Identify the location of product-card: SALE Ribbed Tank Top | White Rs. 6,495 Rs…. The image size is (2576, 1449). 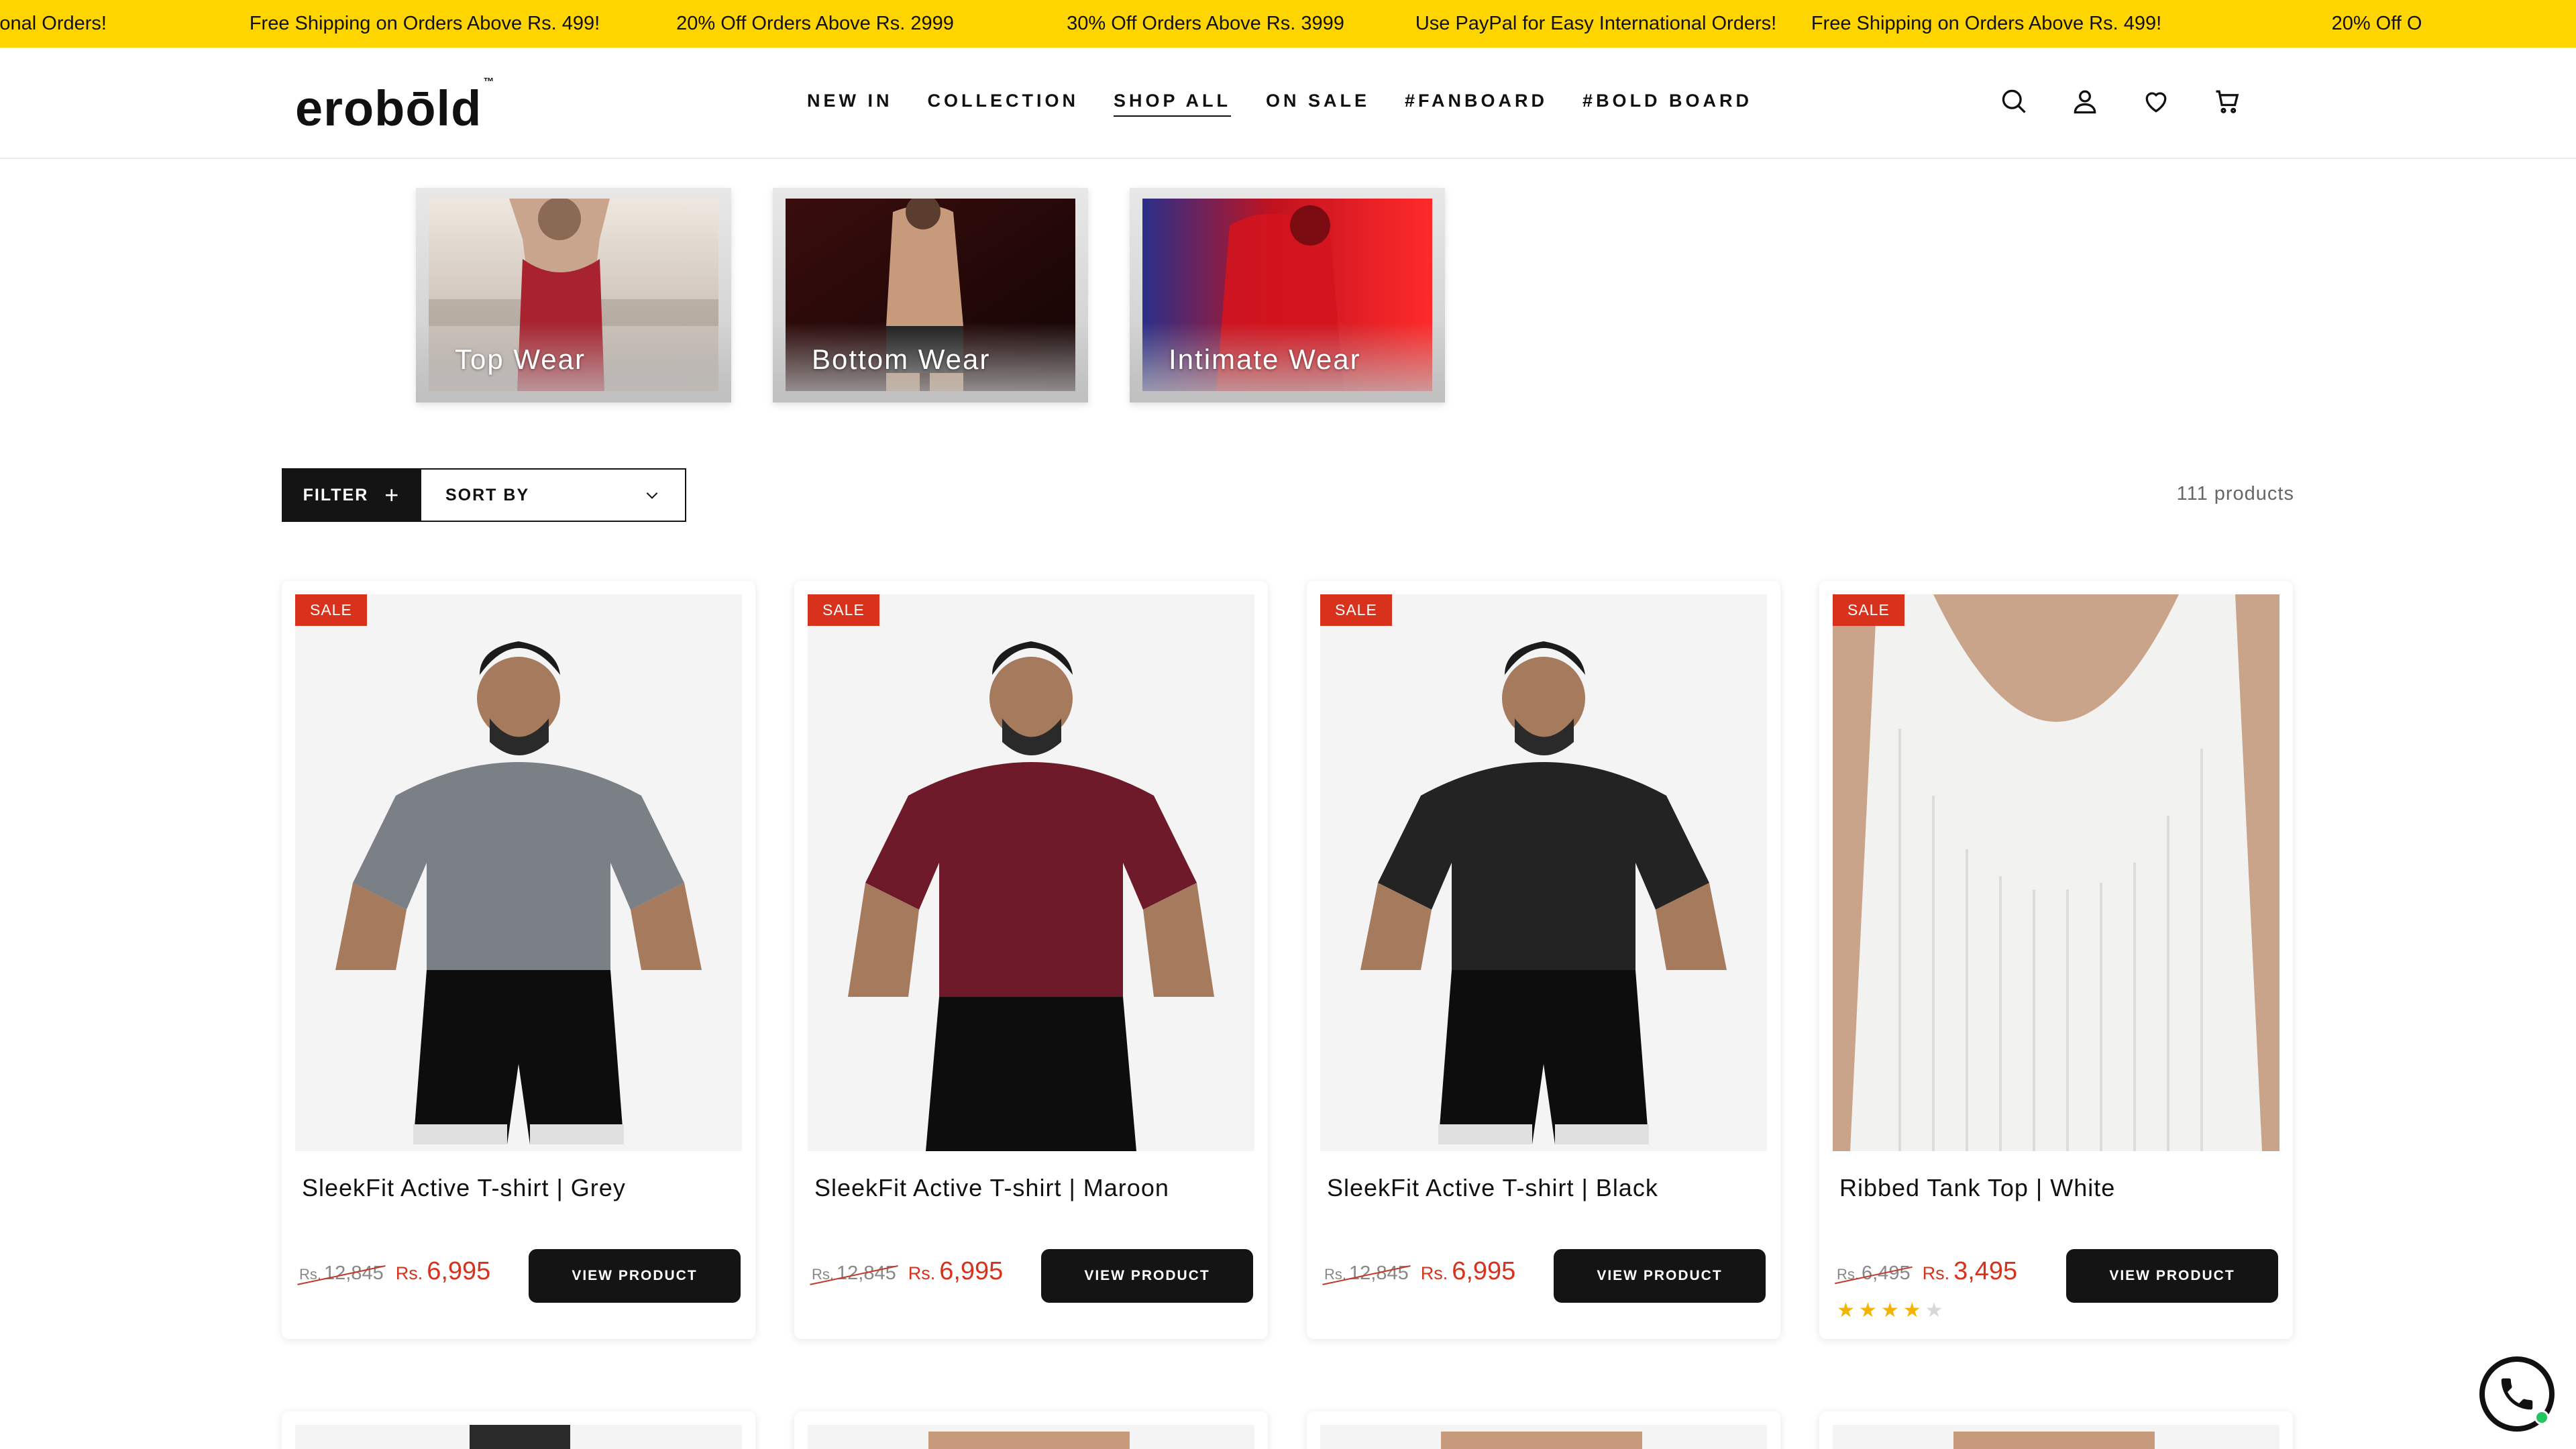
(2056, 960).